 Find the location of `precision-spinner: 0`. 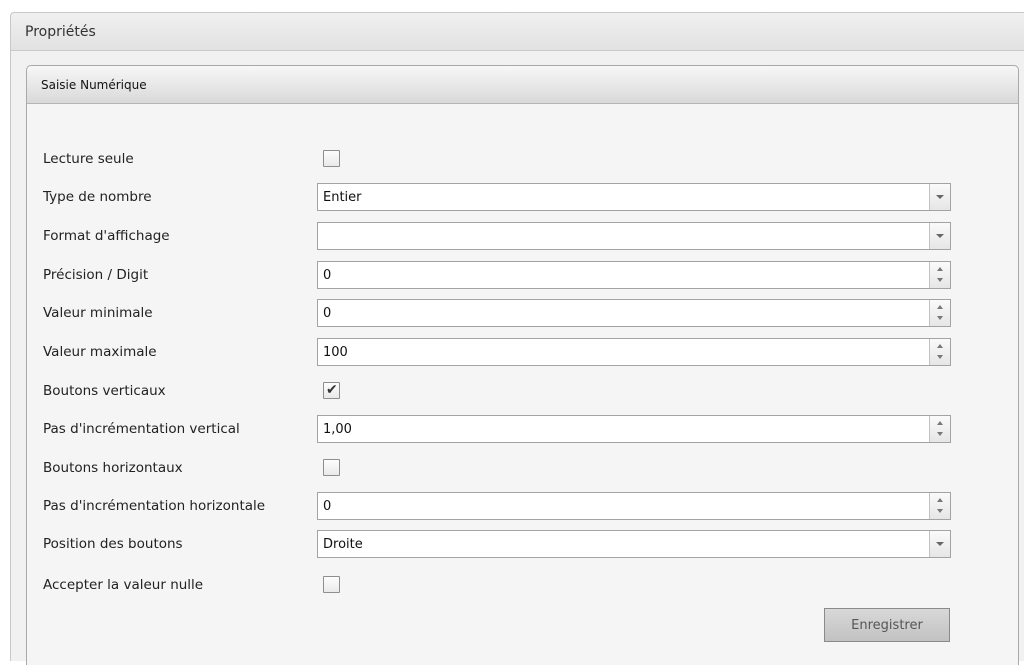

precision-spinner: 0 is located at coordinates (634, 275).